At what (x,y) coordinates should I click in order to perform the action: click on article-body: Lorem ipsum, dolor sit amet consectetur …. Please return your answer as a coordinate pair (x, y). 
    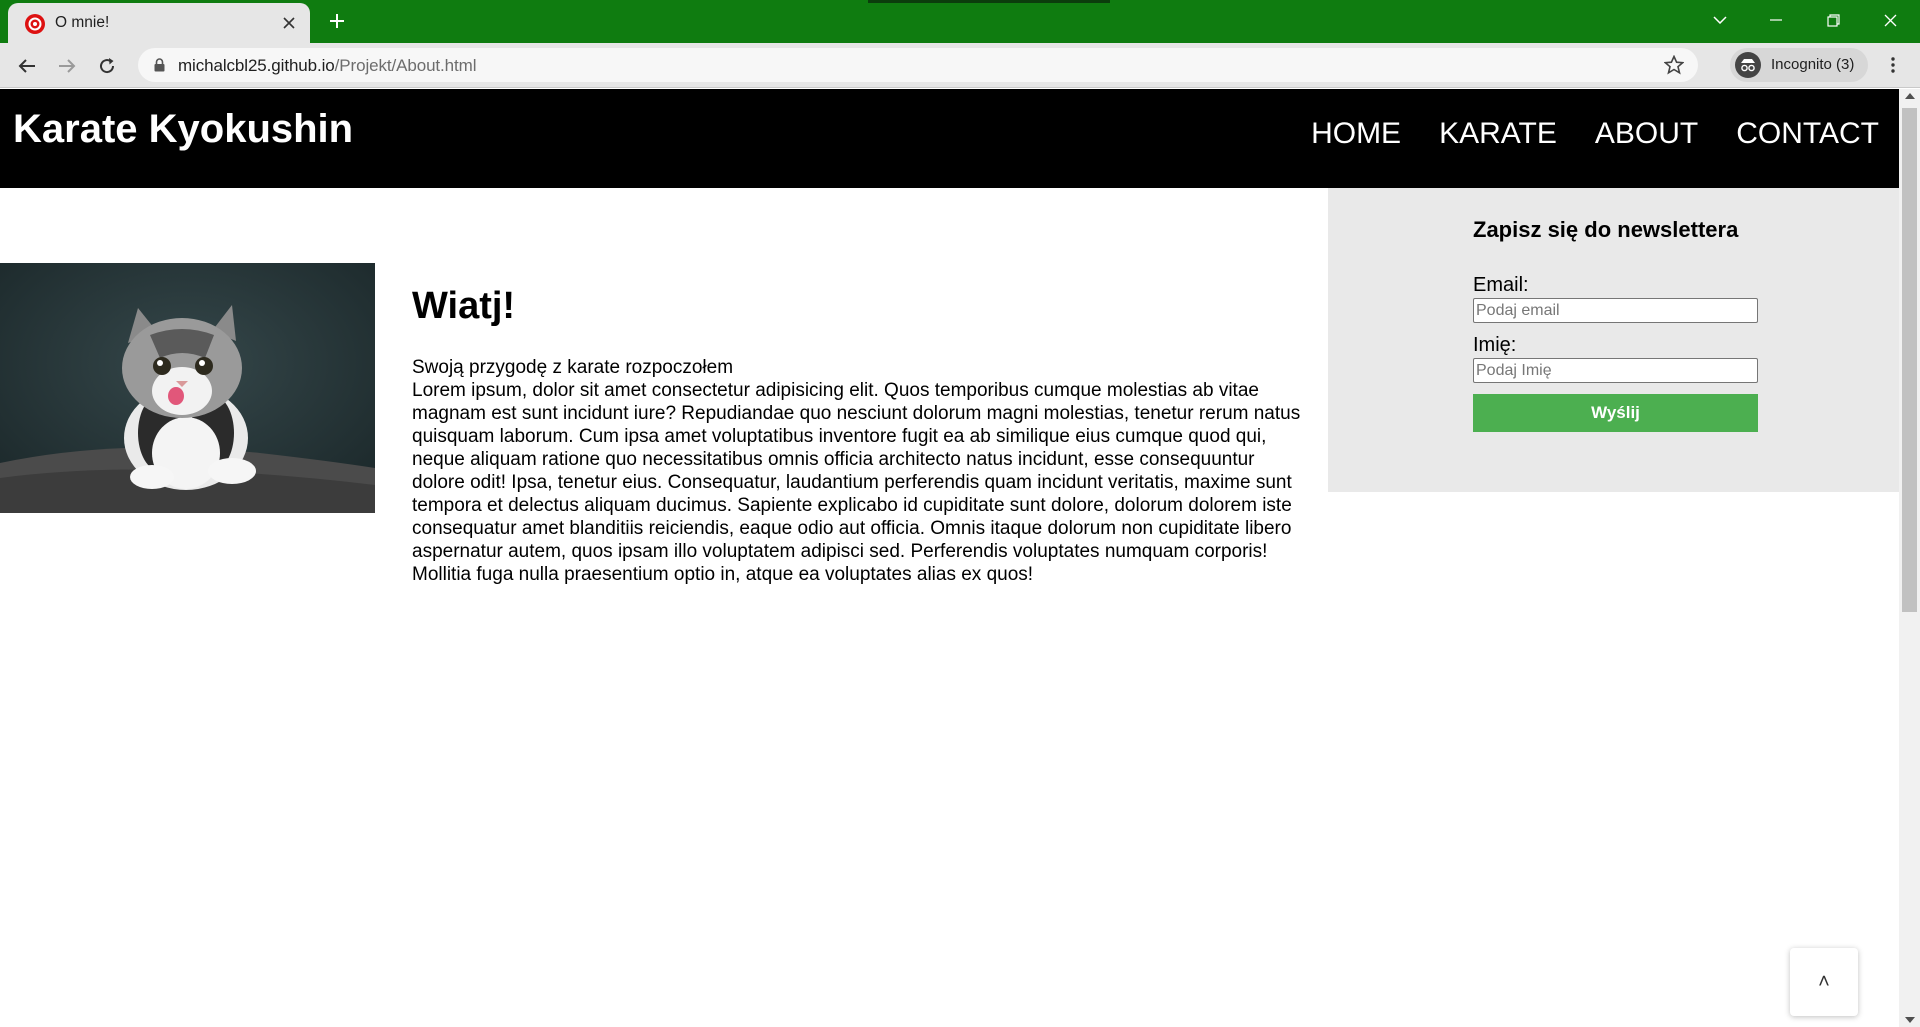
    Looking at the image, I should click on (856, 482).